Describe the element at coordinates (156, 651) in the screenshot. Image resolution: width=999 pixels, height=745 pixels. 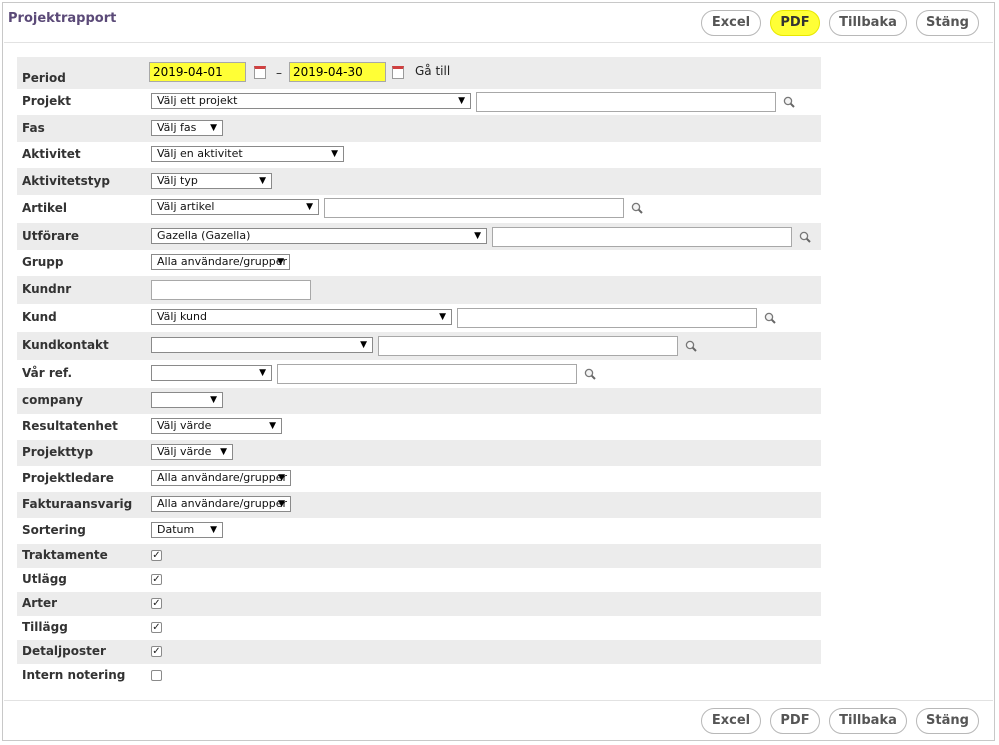
I see `detaljposter-checkbox: ✓` at that location.